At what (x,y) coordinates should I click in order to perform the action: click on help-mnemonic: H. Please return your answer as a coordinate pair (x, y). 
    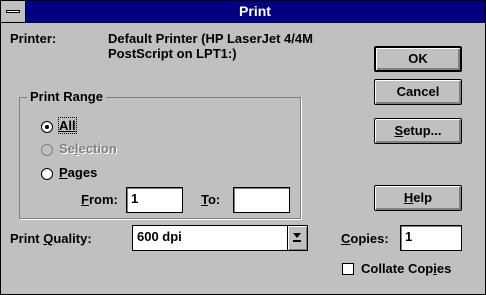
    Looking at the image, I should click on (408, 197).